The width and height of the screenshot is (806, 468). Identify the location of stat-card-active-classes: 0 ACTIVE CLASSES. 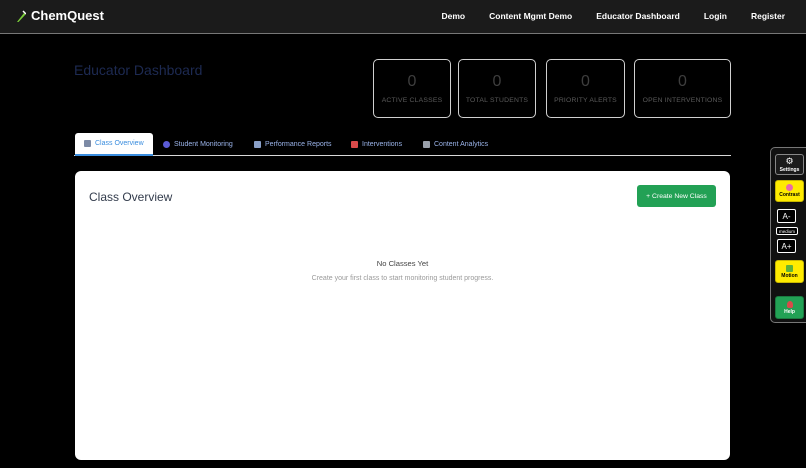
(412, 88).